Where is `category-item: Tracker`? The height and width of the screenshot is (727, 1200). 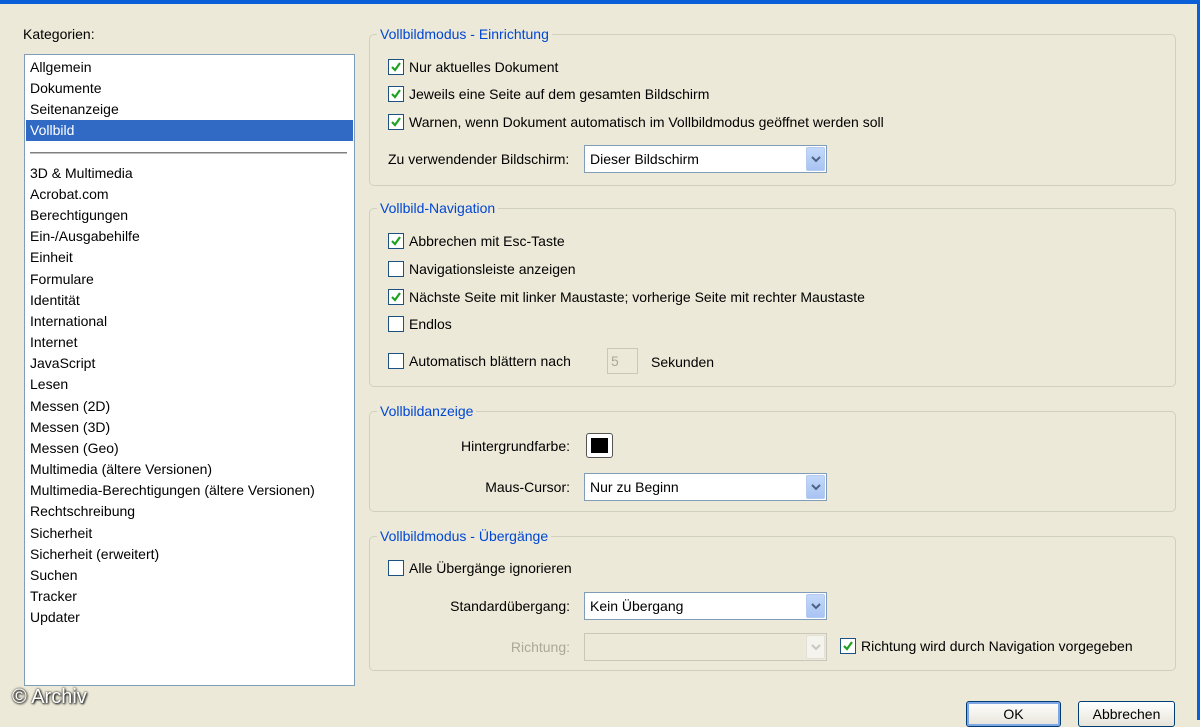 category-item: Tracker is located at coordinates (189, 596).